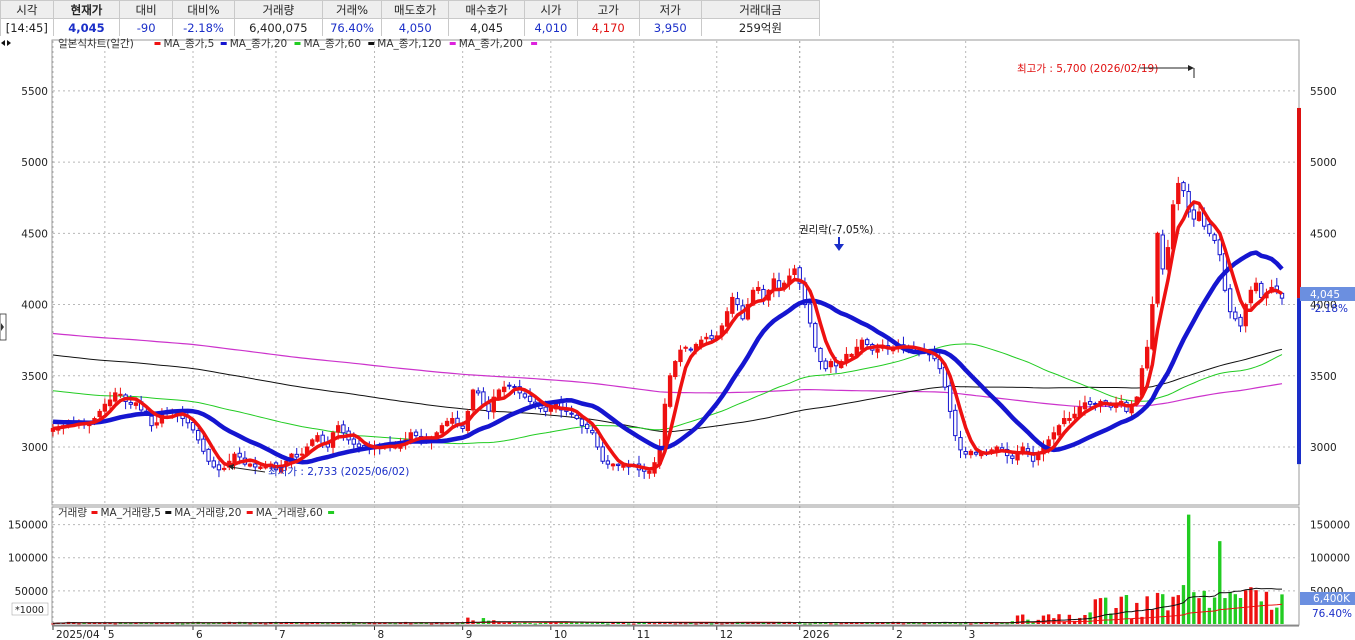 Image resolution: width=1355 pixels, height=640 pixels. I want to click on x-tick-label: 7, so click(282, 634).